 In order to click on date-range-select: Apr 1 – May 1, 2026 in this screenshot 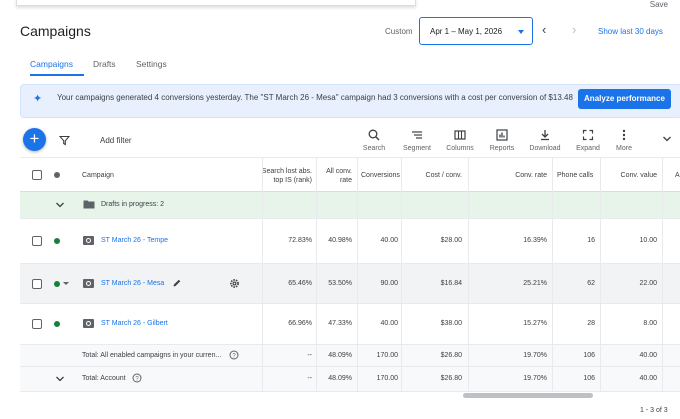, I will do `click(476, 31)`.